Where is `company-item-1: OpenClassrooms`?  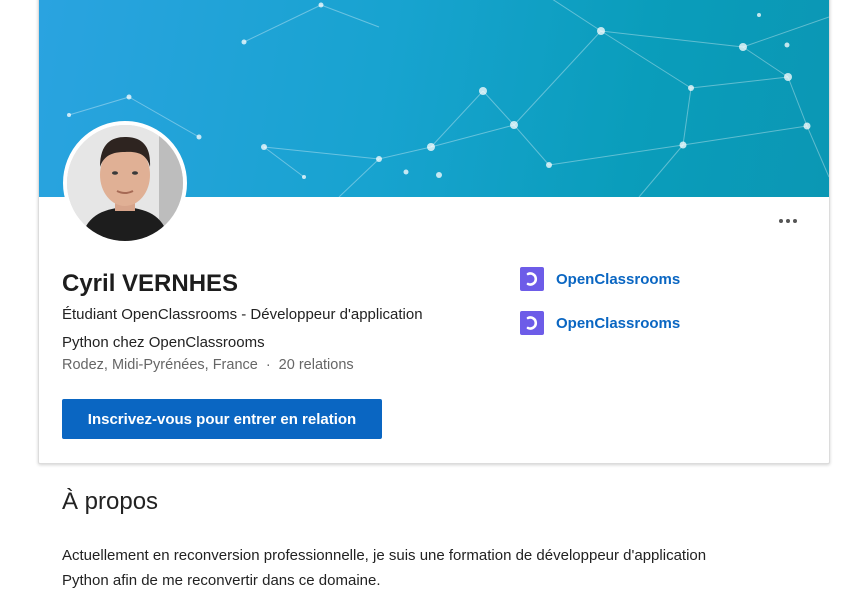
company-item-1: OpenClassrooms is located at coordinates (600, 279).